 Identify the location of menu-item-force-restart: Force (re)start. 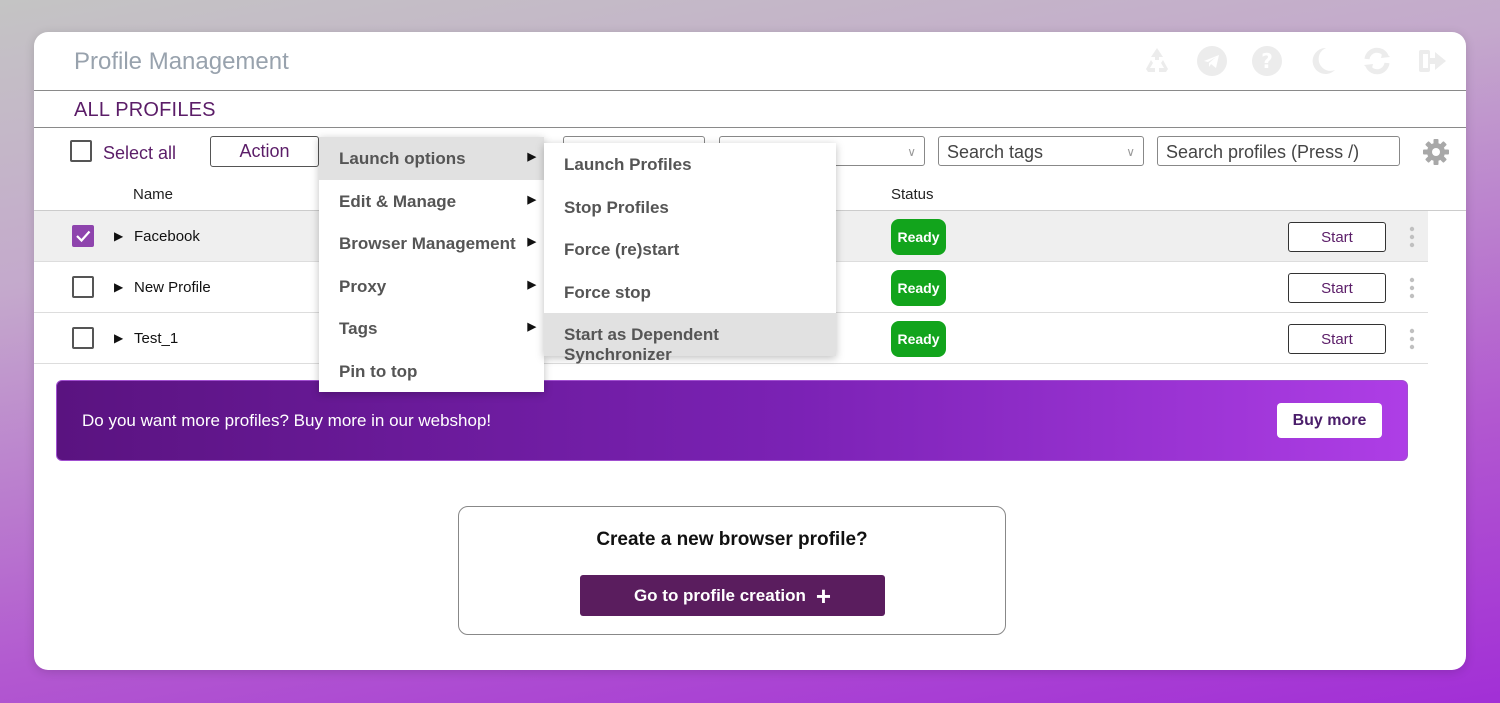
(690, 249).